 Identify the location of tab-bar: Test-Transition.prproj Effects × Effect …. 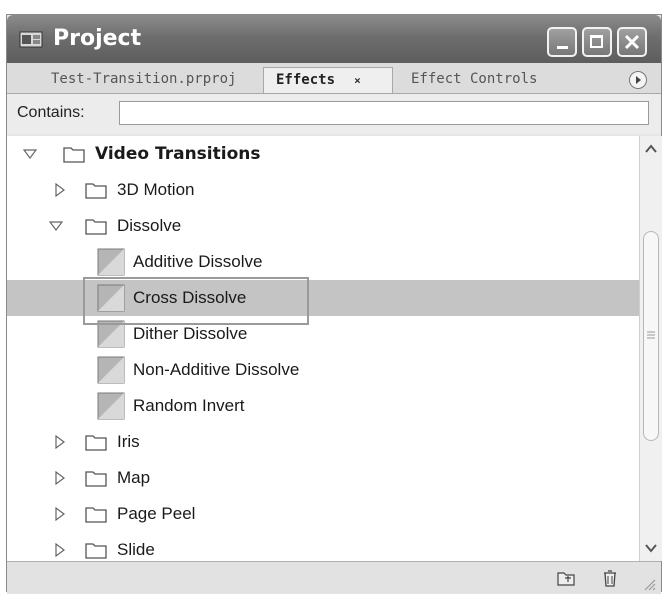
(334, 78).